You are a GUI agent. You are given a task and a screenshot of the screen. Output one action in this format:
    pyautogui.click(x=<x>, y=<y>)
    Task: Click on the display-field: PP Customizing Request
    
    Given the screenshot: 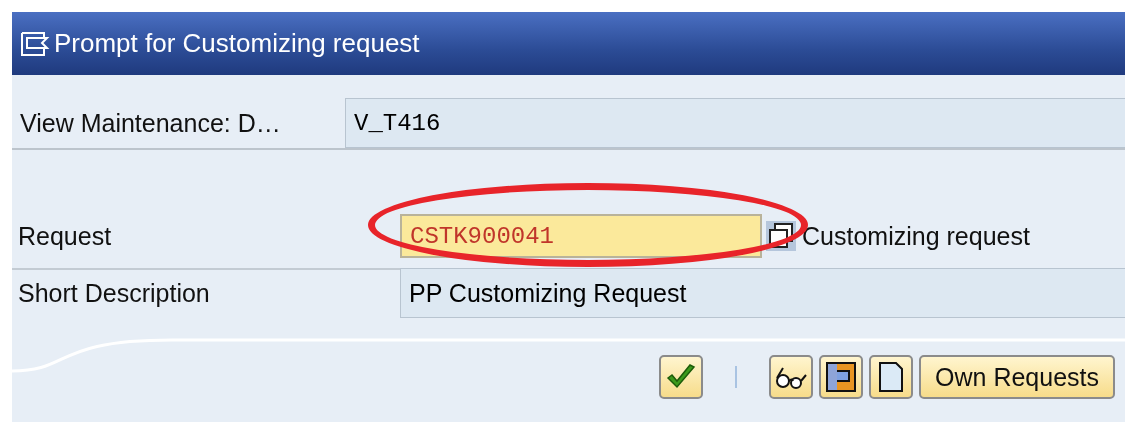 What is the action you would take?
    pyautogui.click(x=762, y=293)
    